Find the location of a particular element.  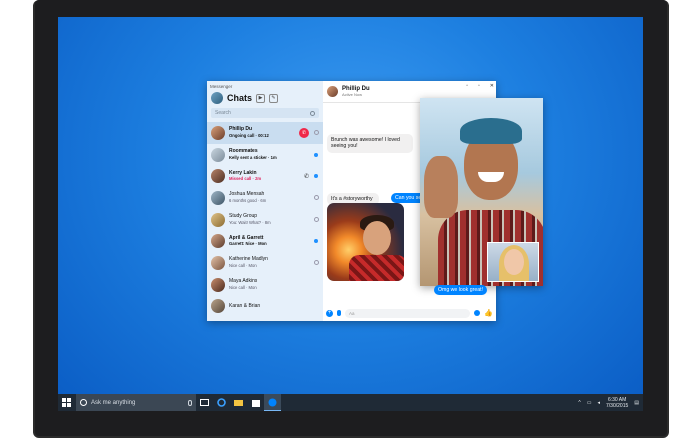

compose-icon: ✎ is located at coordinates (274, 98).